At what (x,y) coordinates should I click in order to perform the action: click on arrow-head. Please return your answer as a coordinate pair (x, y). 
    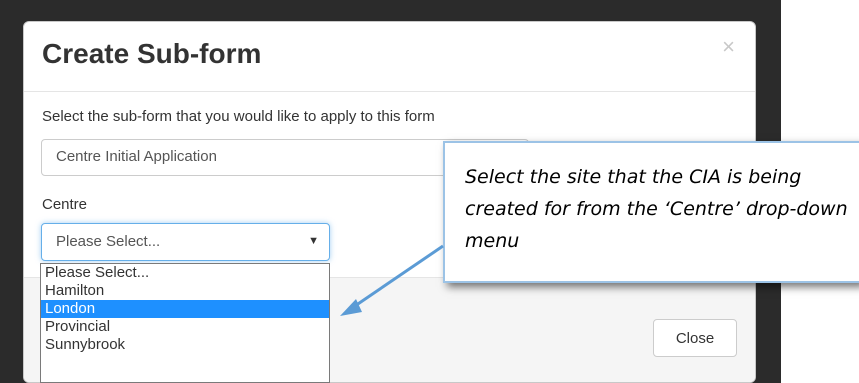
    Looking at the image, I should click on (351, 307).